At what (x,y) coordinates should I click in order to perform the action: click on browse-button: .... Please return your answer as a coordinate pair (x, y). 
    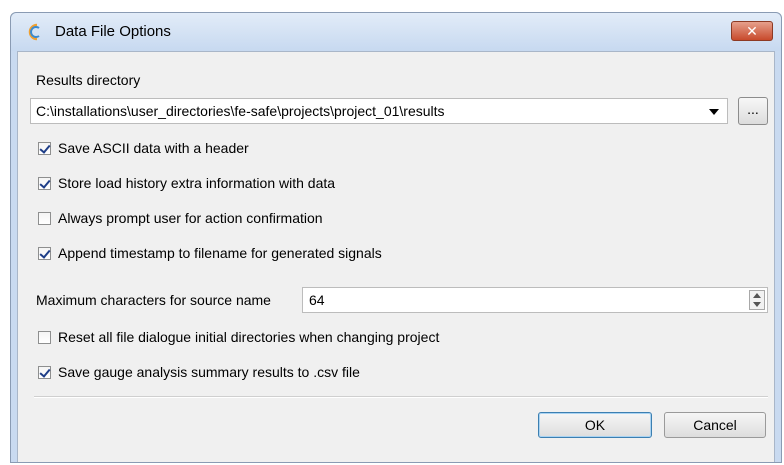
    Looking at the image, I should click on (753, 111).